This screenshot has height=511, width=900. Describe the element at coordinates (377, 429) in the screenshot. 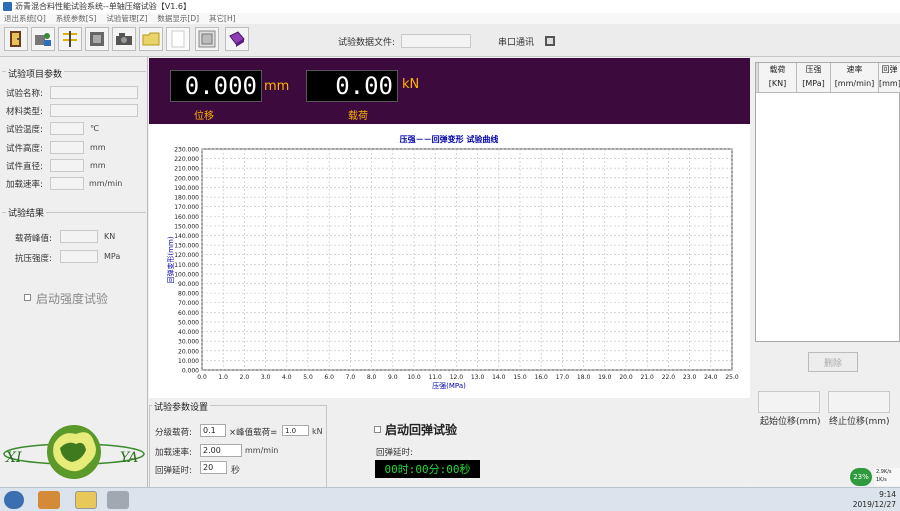

I see `rebound-test-checkbox` at that location.